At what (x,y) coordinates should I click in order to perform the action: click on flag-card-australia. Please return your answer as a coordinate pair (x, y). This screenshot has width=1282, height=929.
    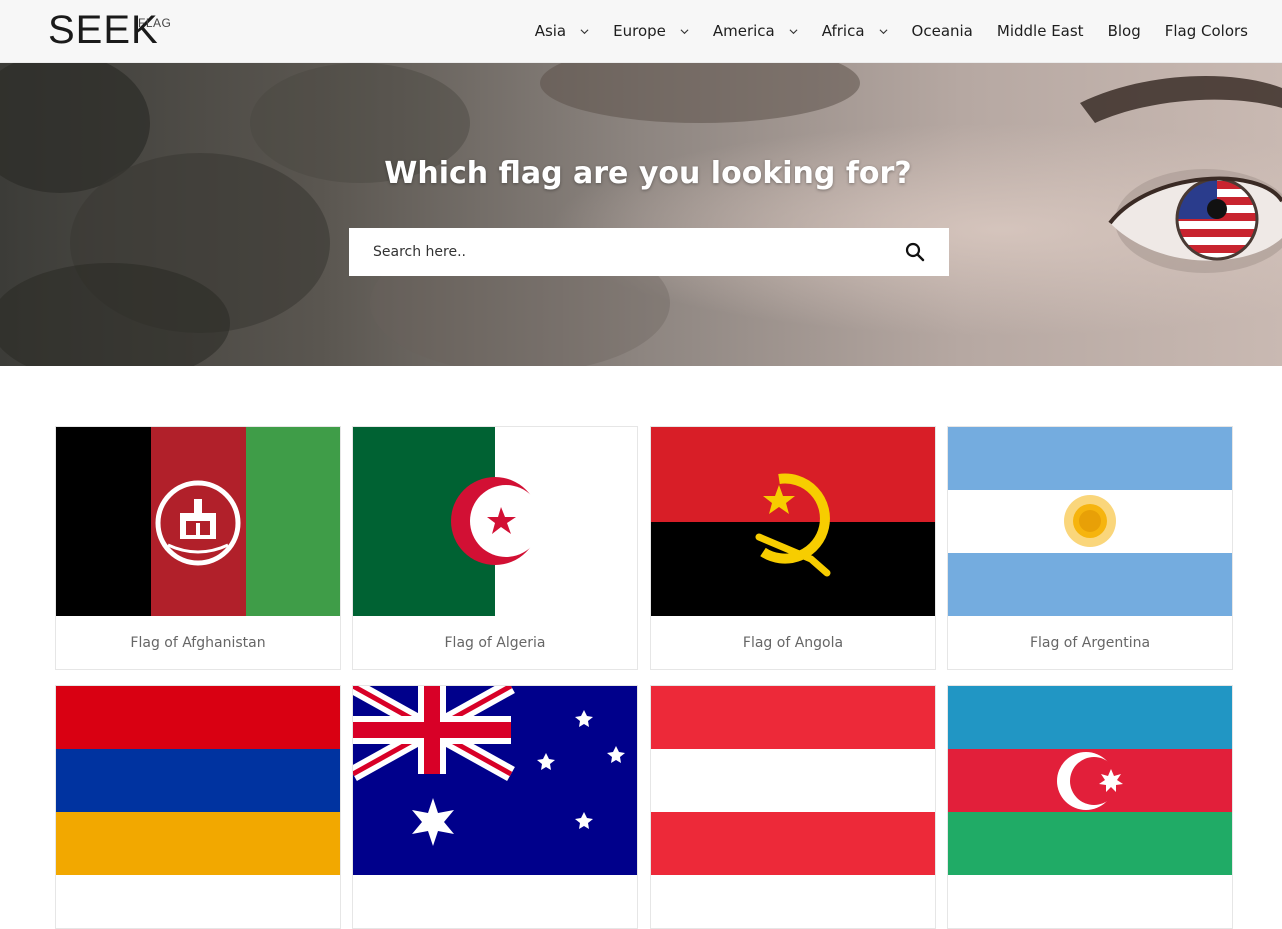
    Looking at the image, I should click on (495, 807).